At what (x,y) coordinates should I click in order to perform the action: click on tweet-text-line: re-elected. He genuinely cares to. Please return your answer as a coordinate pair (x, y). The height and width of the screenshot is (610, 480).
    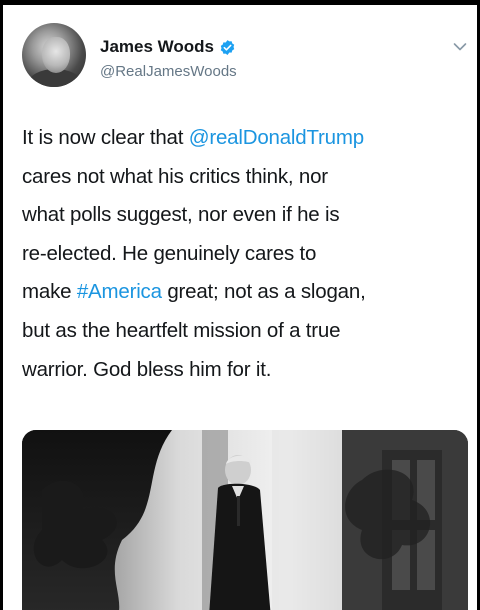
    Looking at the image, I should click on (169, 253).